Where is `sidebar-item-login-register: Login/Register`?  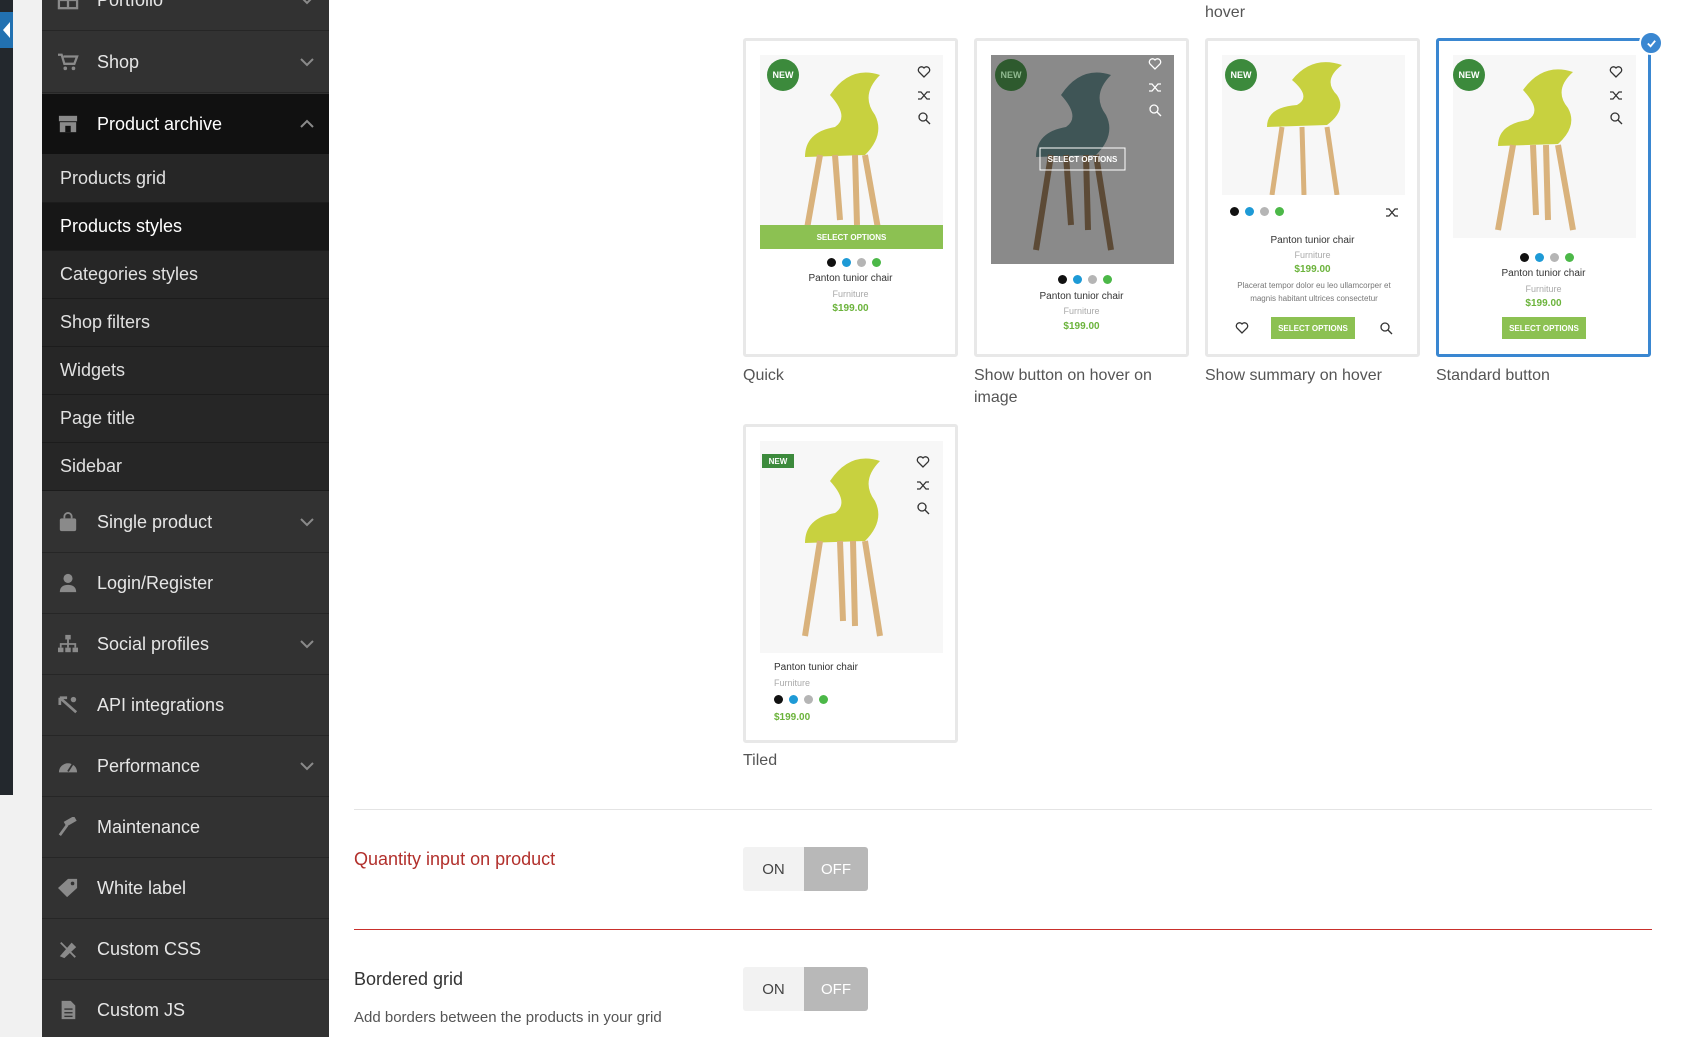
sidebar-item-login-register: Login/Register is located at coordinates (185, 583).